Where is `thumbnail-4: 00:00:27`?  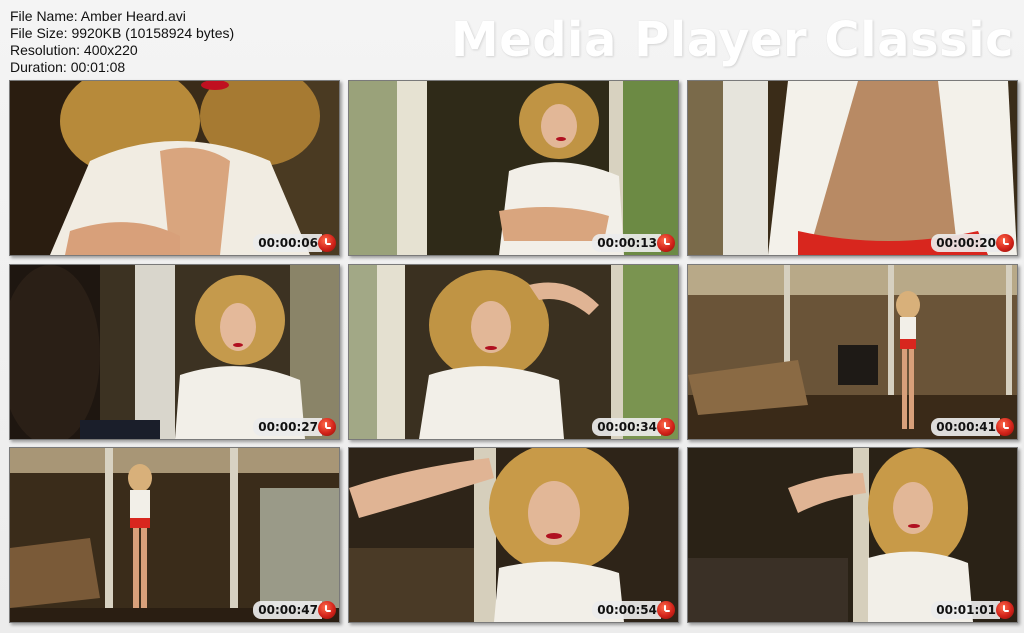
thumbnail-4: 00:00:27 is located at coordinates (174, 352).